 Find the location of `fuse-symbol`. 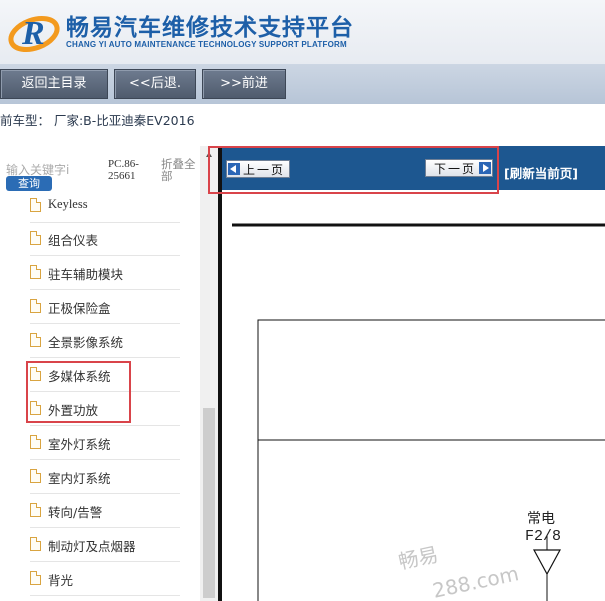

fuse-symbol is located at coordinates (547, 562).